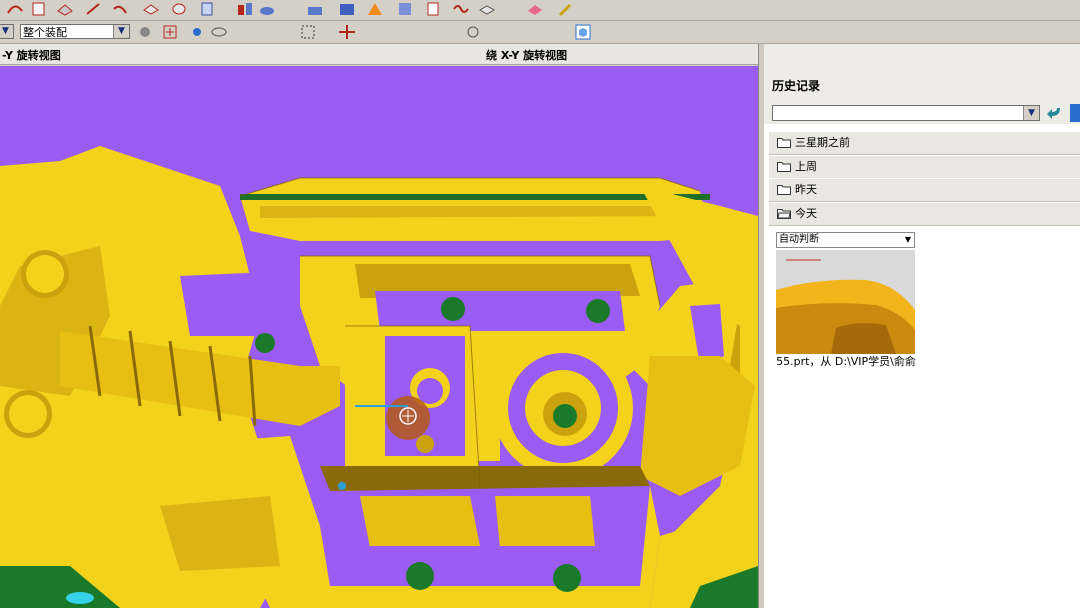  I want to click on filter-dropdown: ▼, so click(7, 31).